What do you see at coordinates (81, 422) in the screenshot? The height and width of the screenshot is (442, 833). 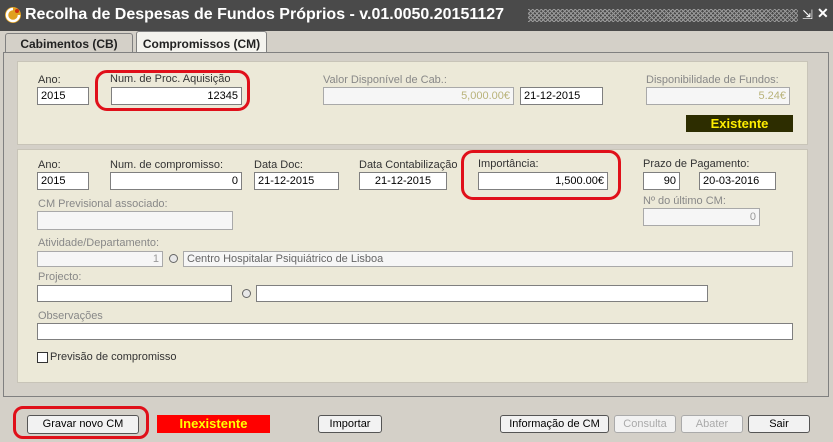 I see `highlight-gravar-button` at bounding box center [81, 422].